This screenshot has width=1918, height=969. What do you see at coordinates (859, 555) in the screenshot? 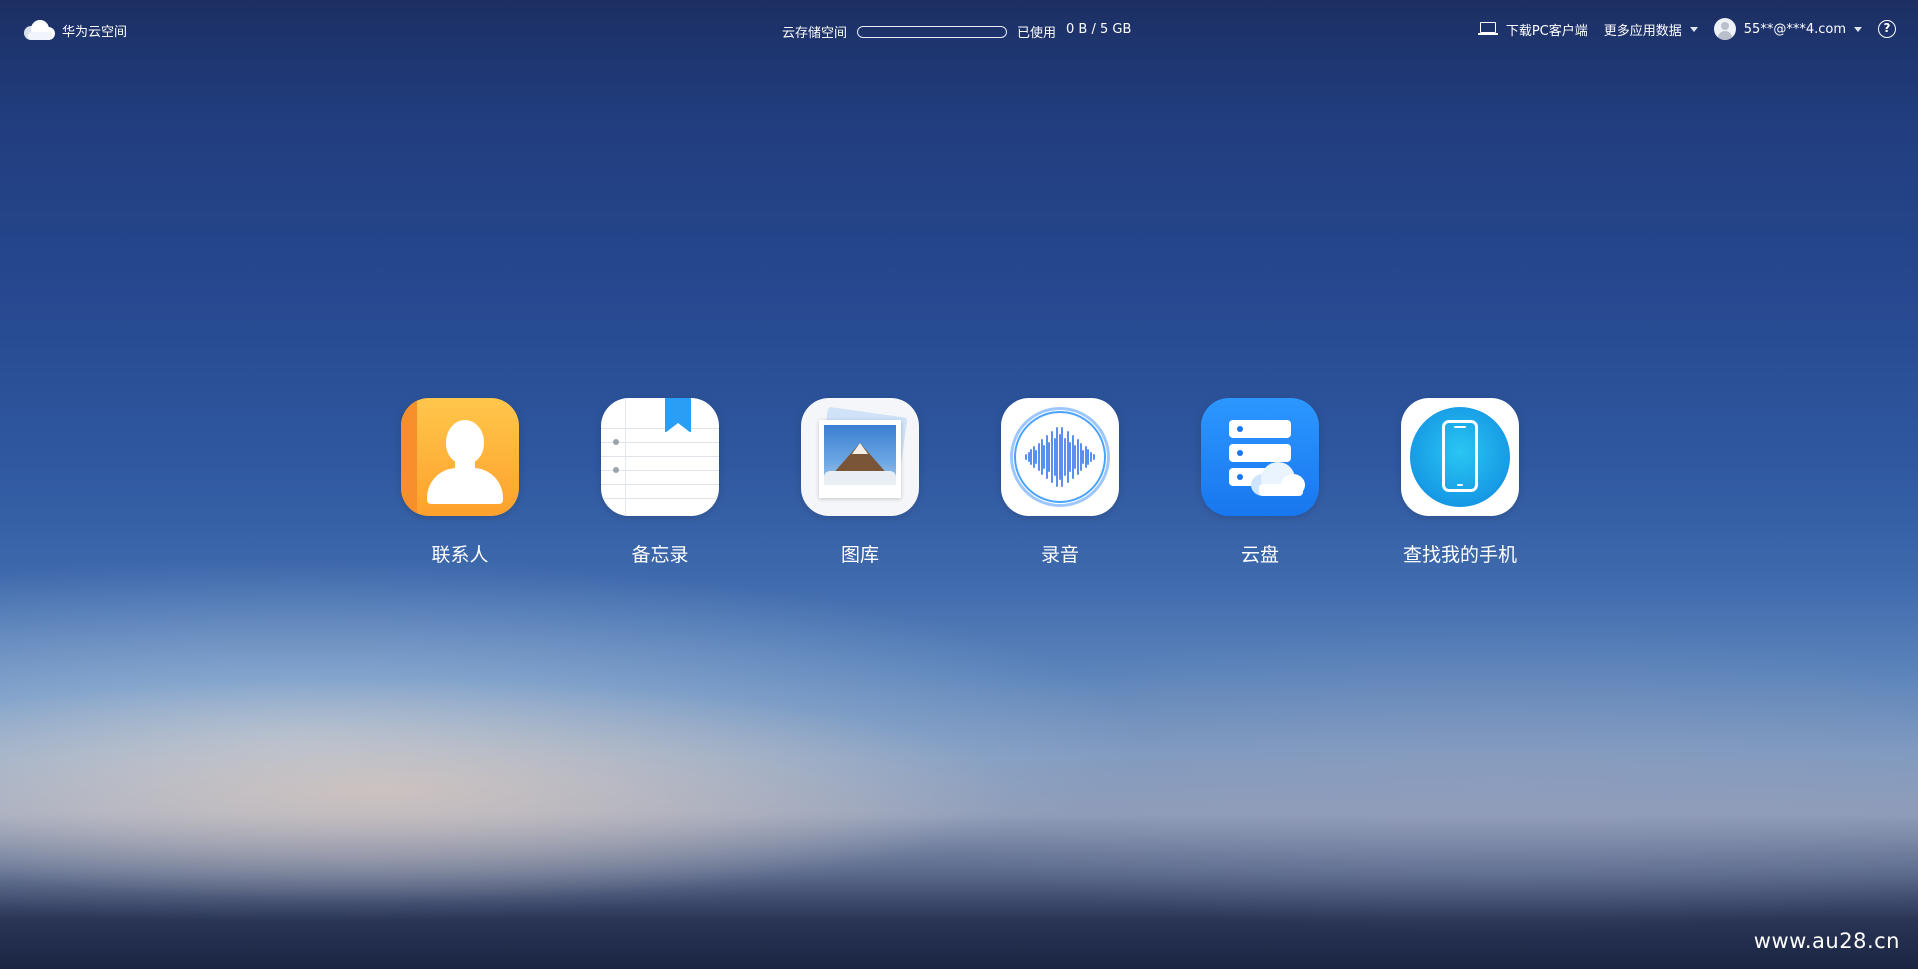
I see `app-label-gallery: 图库` at bounding box center [859, 555].